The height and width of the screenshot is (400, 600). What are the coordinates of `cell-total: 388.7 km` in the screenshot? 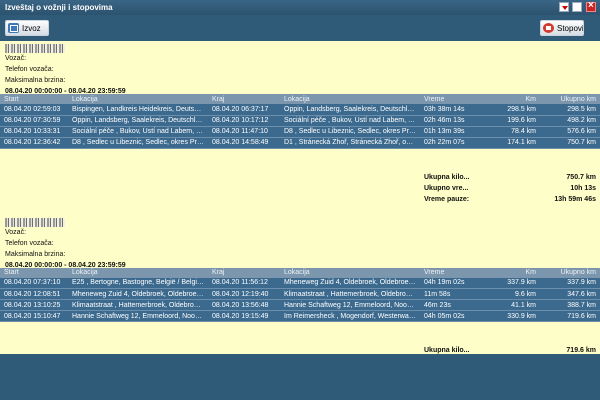 It's located at (581, 305).